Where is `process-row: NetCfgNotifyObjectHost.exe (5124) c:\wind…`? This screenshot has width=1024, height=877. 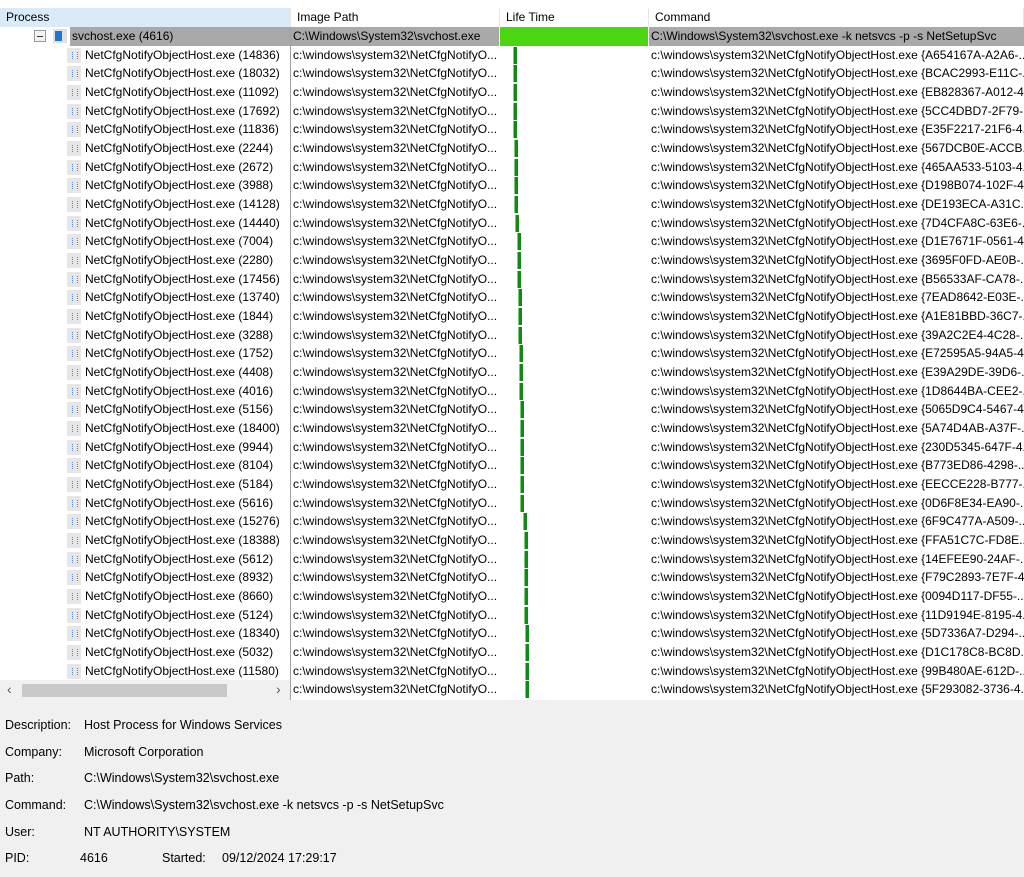
process-row: NetCfgNotifyObjectHost.exe (5124) c:\wind… is located at coordinates (512, 615).